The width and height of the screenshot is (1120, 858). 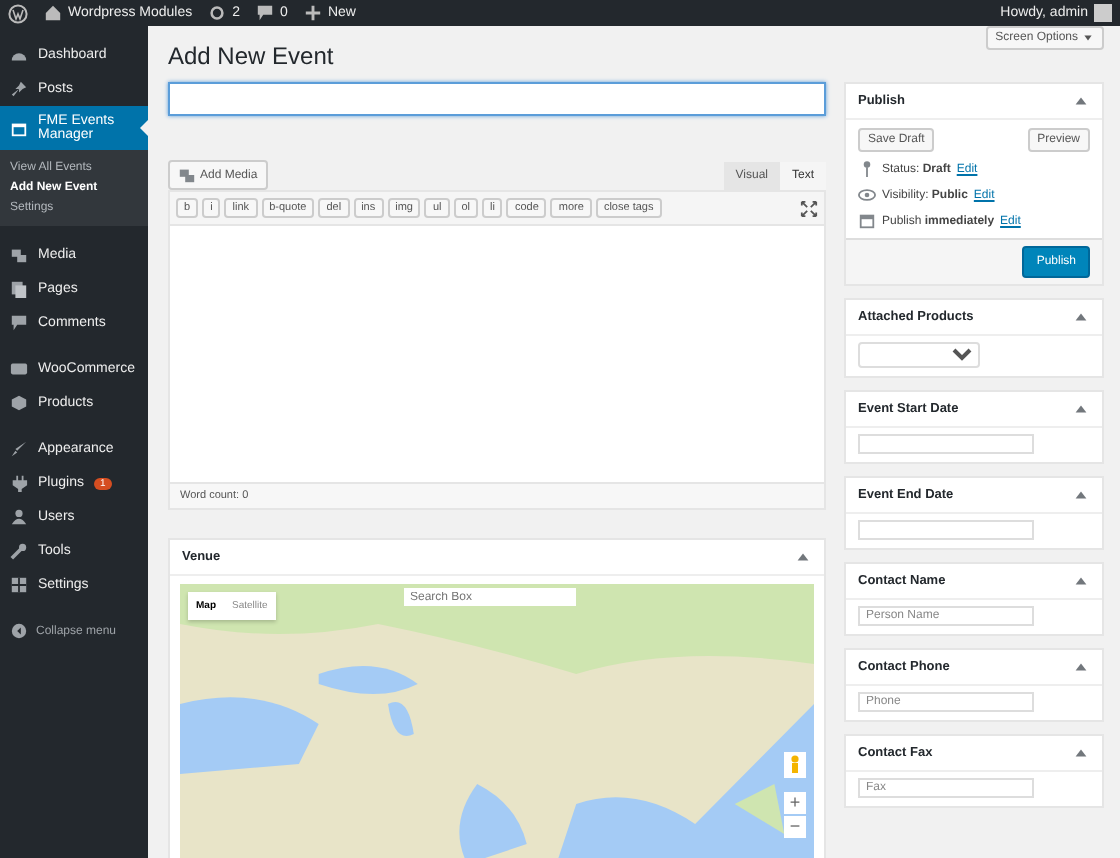 I want to click on fullscreen-icon, so click(x=809, y=208).